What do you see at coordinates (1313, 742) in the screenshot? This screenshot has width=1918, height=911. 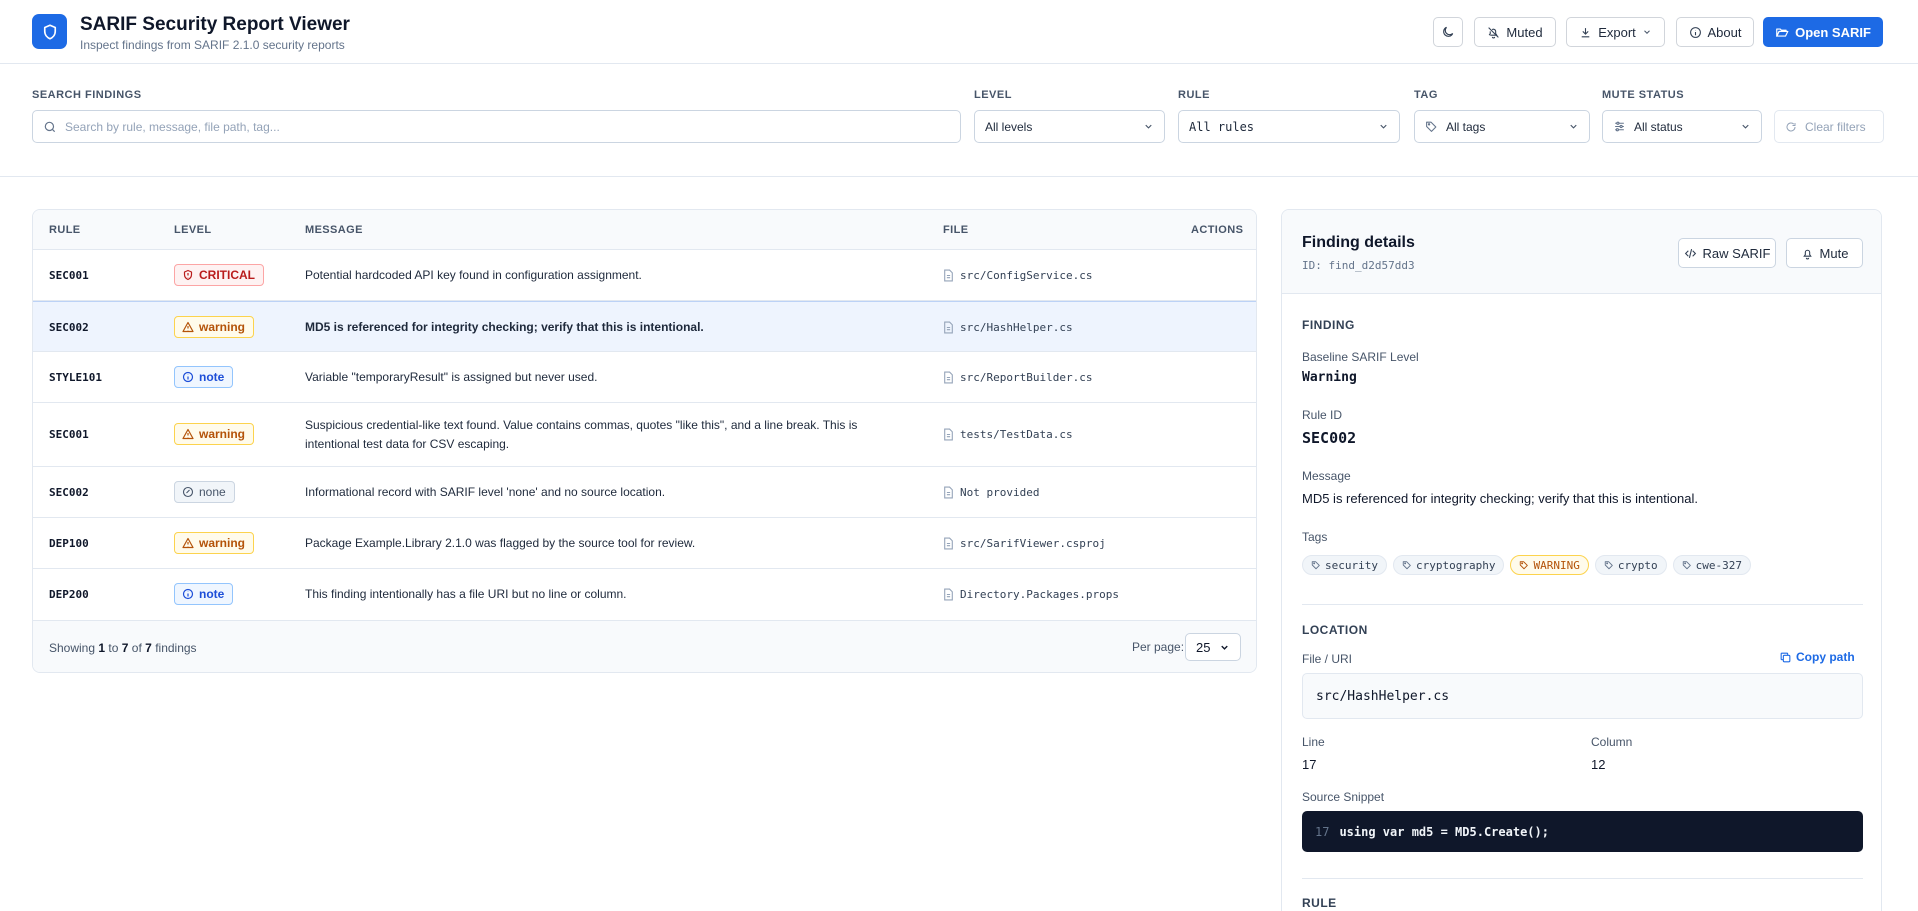 I see `line-label: Line` at bounding box center [1313, 742].